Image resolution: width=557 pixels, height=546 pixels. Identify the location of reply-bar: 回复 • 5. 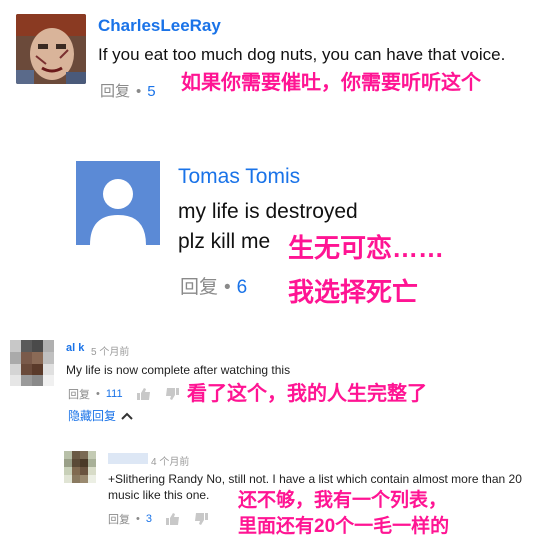
(128, 90).